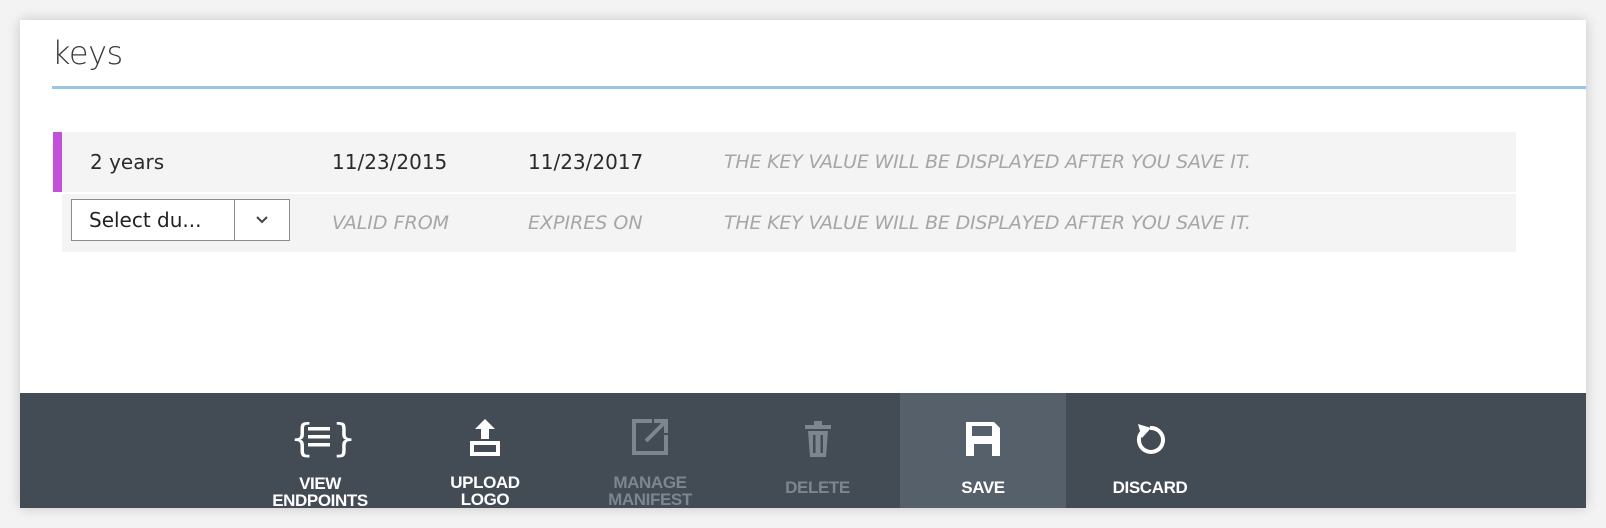  What do you see at coordinates (485, 490) in the screenshot?
I see `upload-logo-label: UPLOAD LOGO` at bounding box center [485, 490].